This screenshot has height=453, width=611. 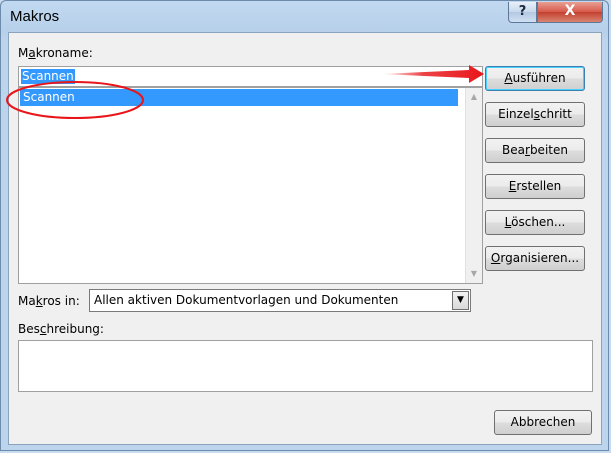 What do you see at coordinates (61, 329) in the screenshot?
I see `beschreibung-label: Beschreibung:` at bounding box center [61, 329].